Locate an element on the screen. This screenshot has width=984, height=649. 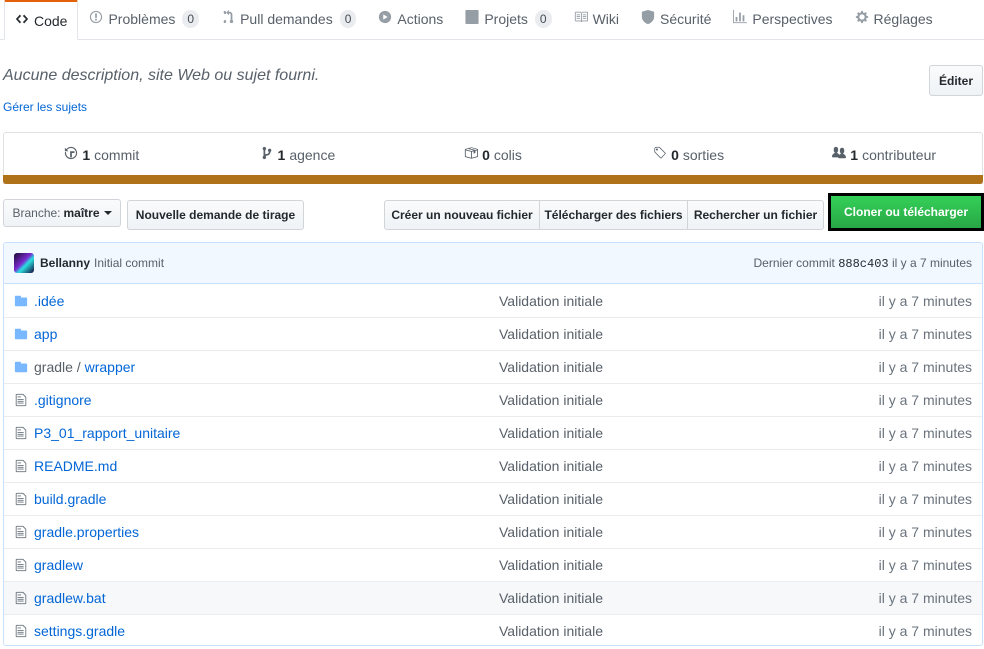
issue-icon is located at coordinates (96, 18).